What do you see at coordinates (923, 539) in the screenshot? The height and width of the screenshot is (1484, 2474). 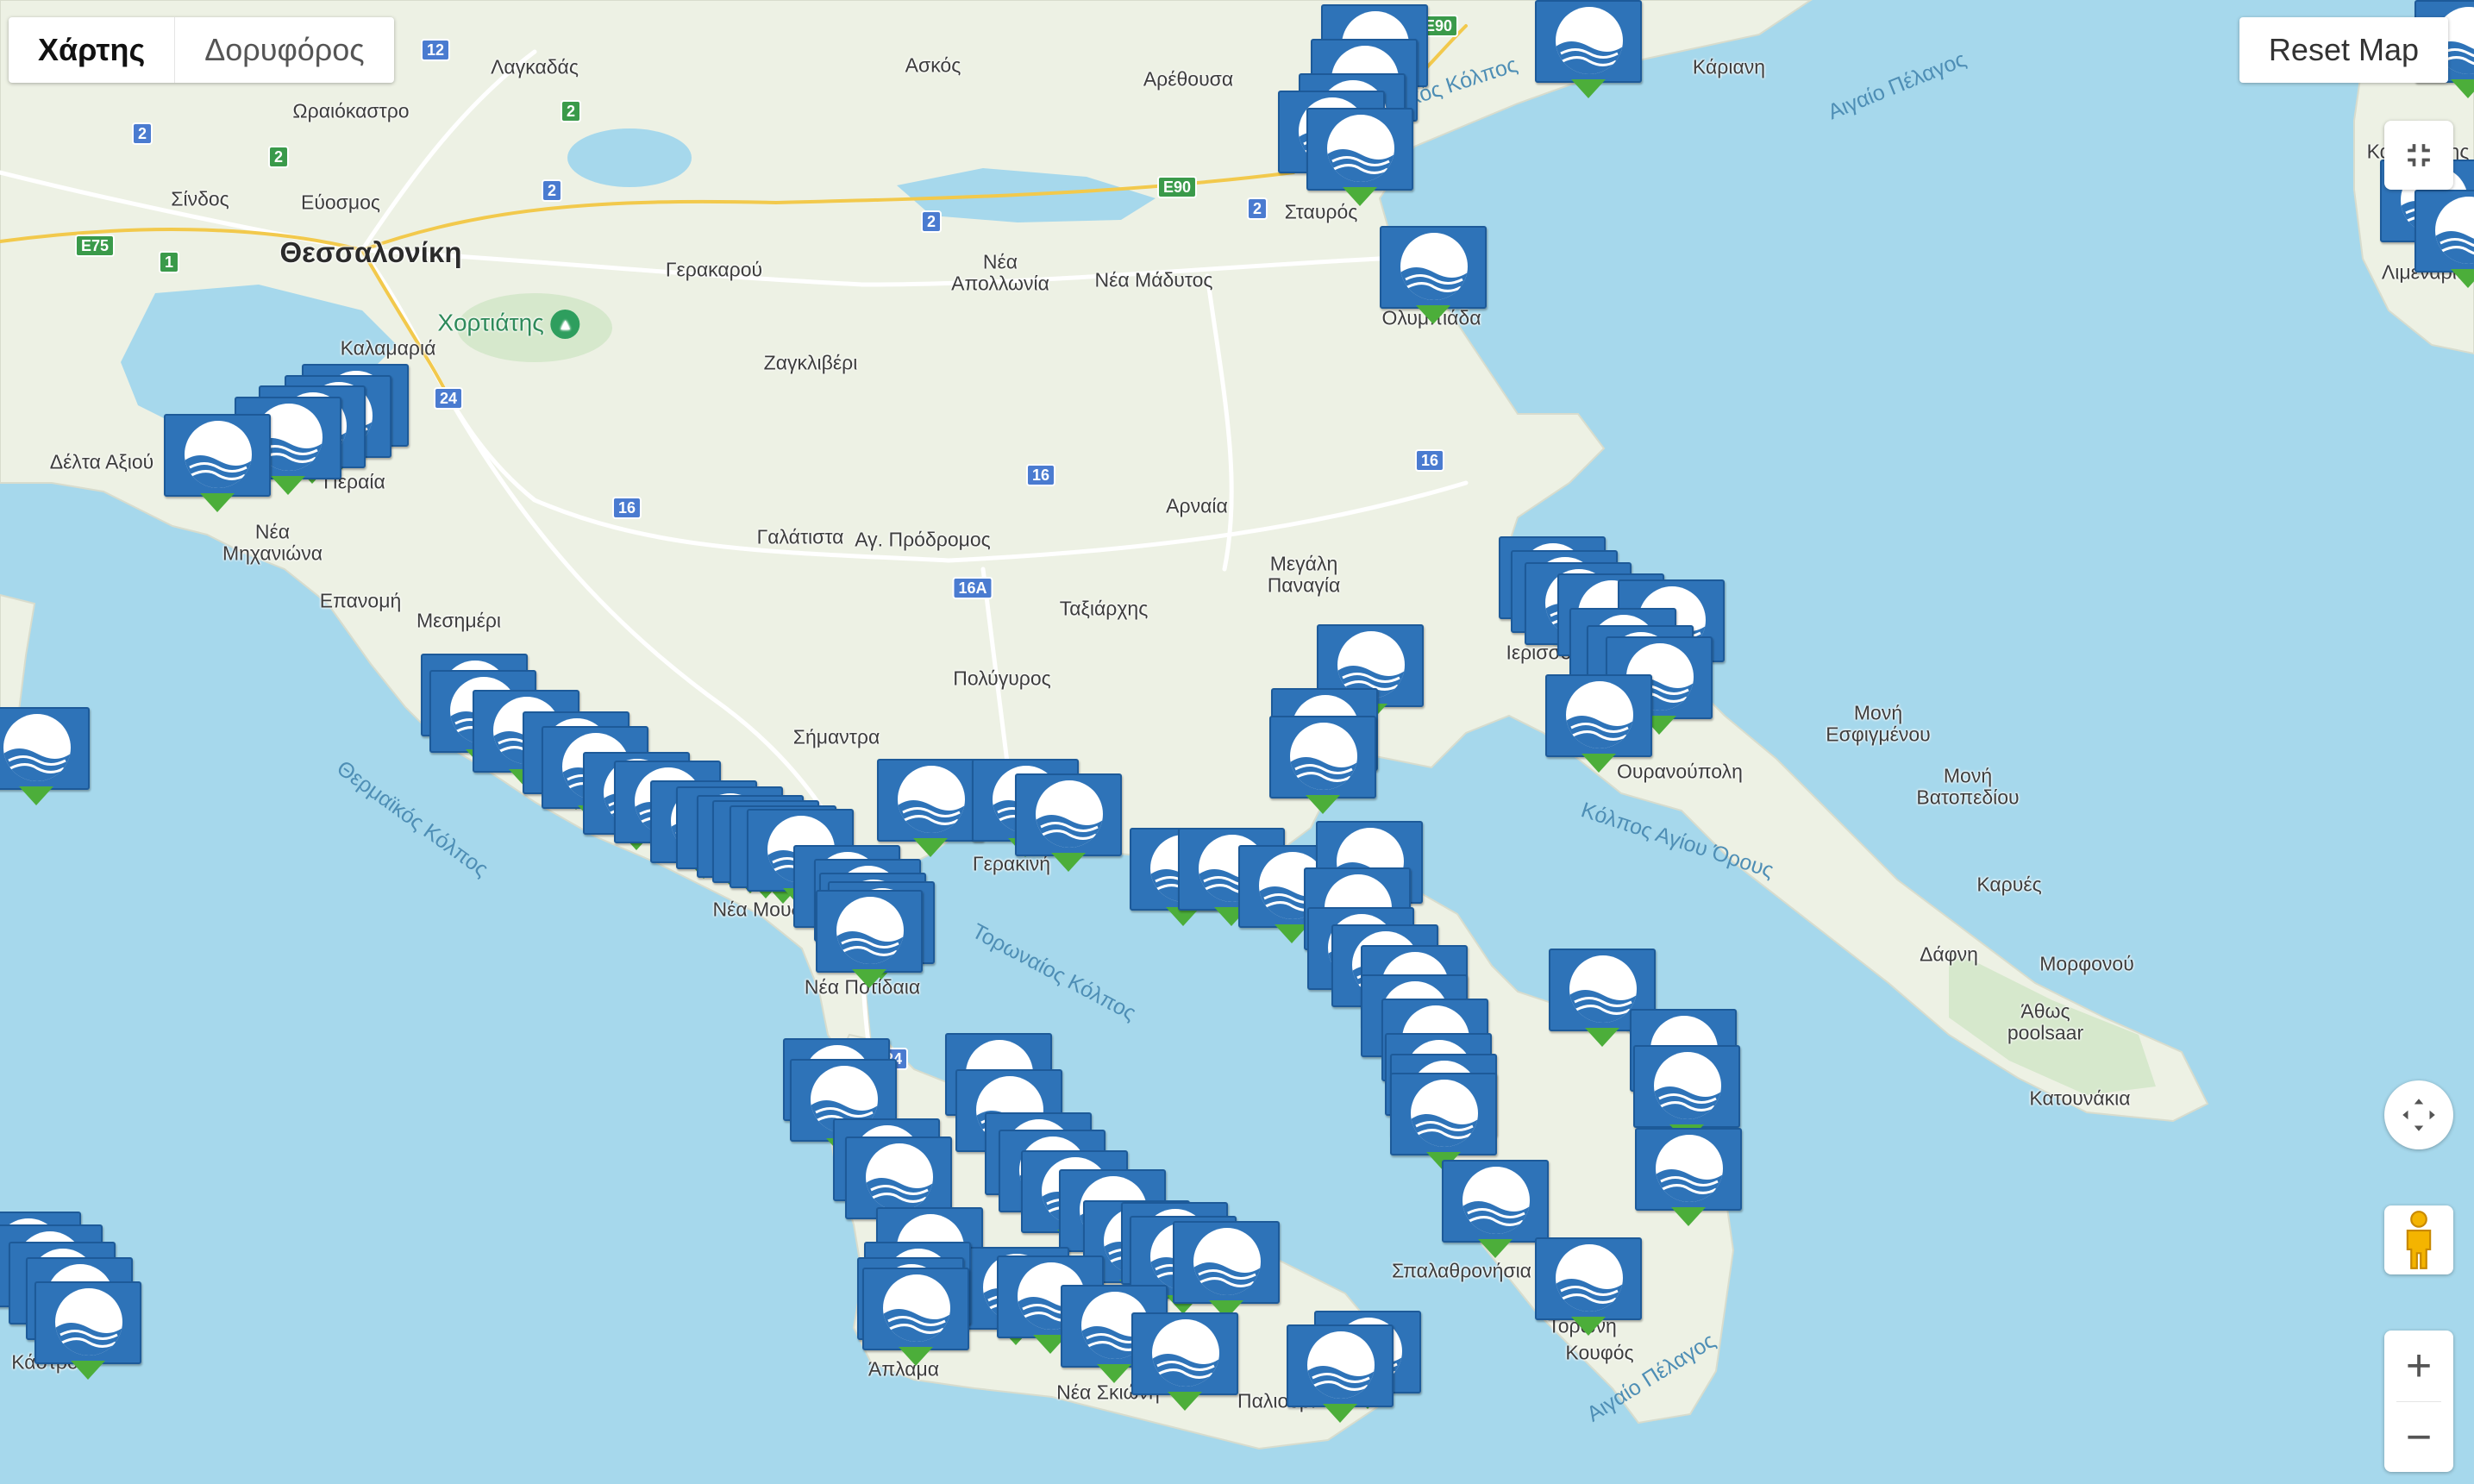 I see `place-label: Αγ. Πρόδρομος` at bounding box center [923, 539].